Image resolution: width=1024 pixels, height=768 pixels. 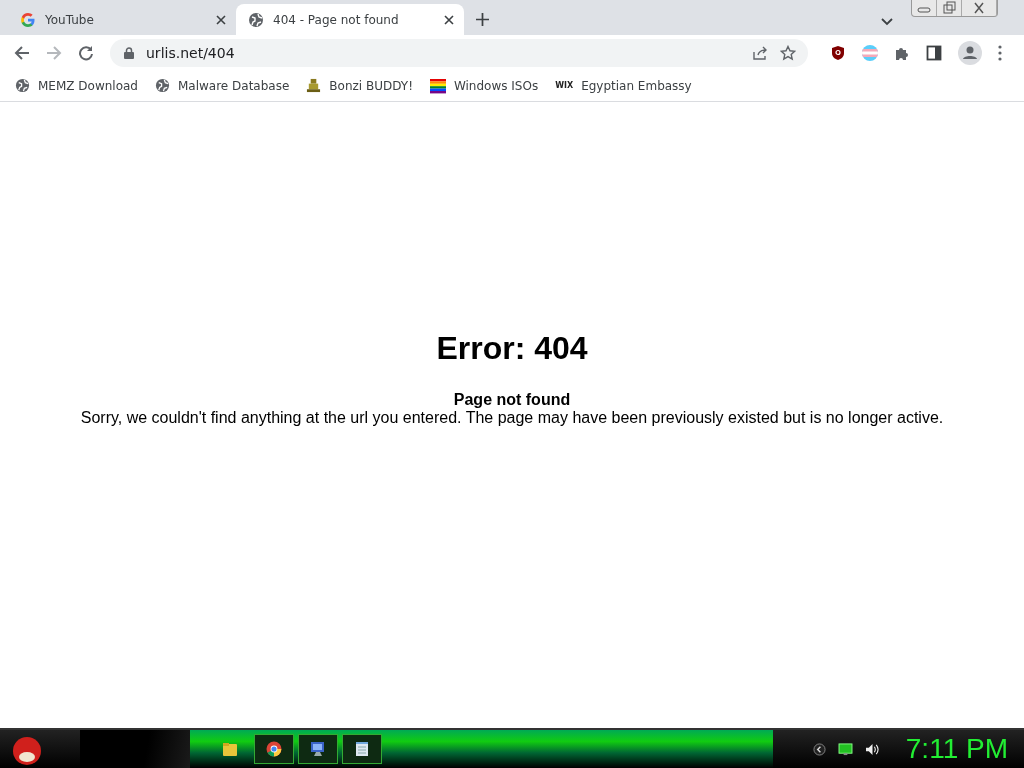 I want to click on bookmark-item: Bonzi BUDDY!, so click(x=359, y=85).